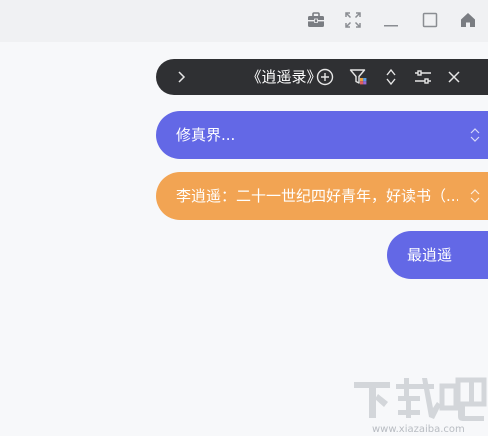 Image resolution: width=488 pixels, height=436 pixels. What do you see at coordinates (316, 20) in the screenshot?
I see `toolbox-icon` at bounding box center [316, 20].